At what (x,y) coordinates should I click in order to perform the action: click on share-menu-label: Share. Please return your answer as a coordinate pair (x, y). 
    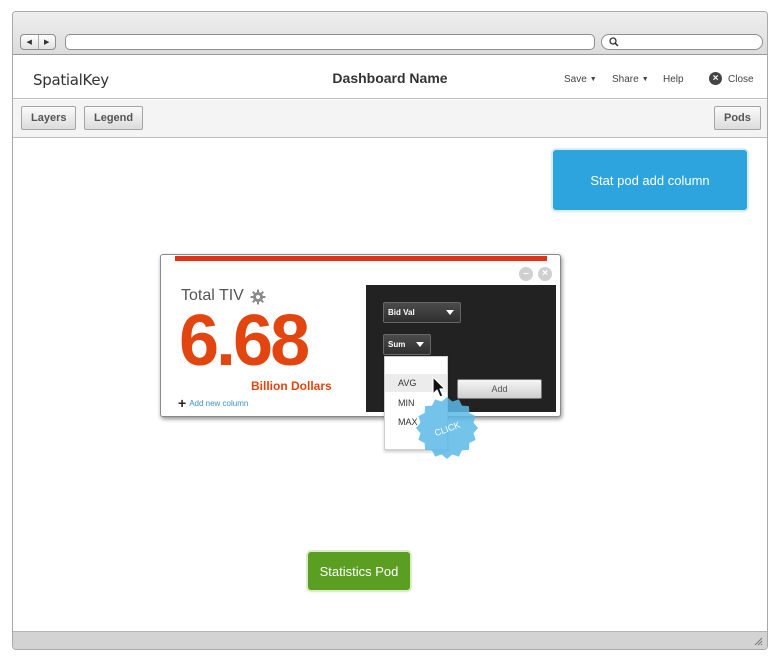
    Looking at the image, I should click on (625, 79).